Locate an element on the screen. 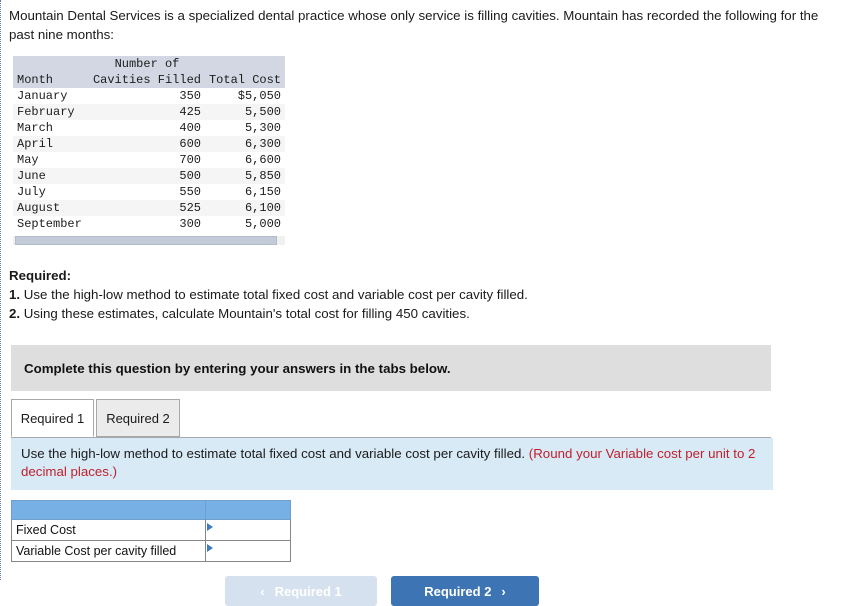 This screenshot has height=606, width=848. tab-required-1-label: Required 1 is located at coordinates (52, 418).